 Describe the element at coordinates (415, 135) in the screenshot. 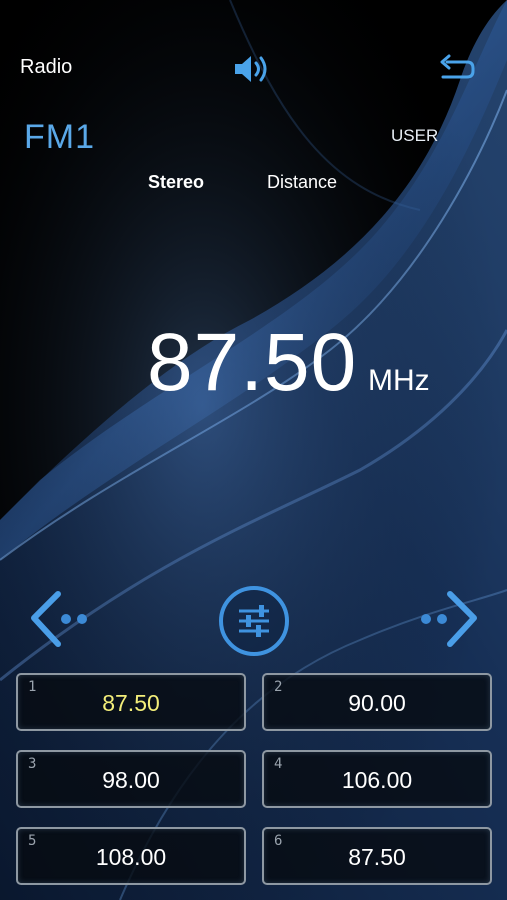

I see `eq-mode-label: USER` at that location.